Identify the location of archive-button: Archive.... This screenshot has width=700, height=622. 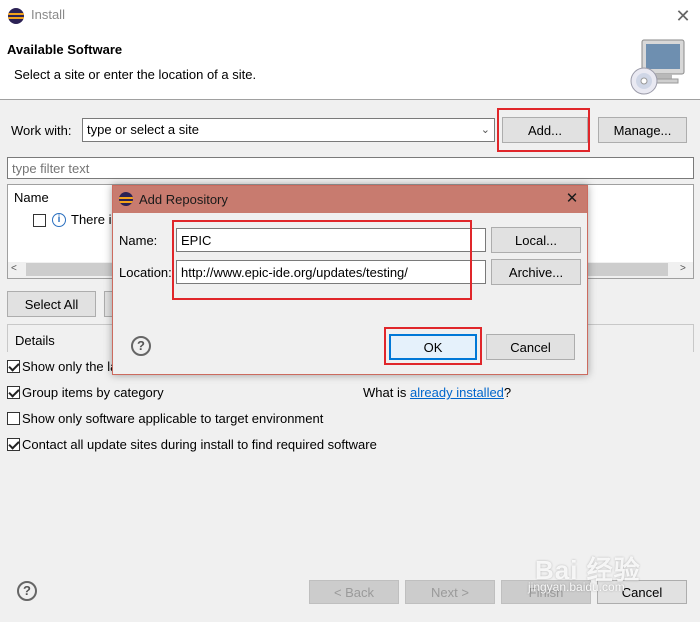
(536, 272).